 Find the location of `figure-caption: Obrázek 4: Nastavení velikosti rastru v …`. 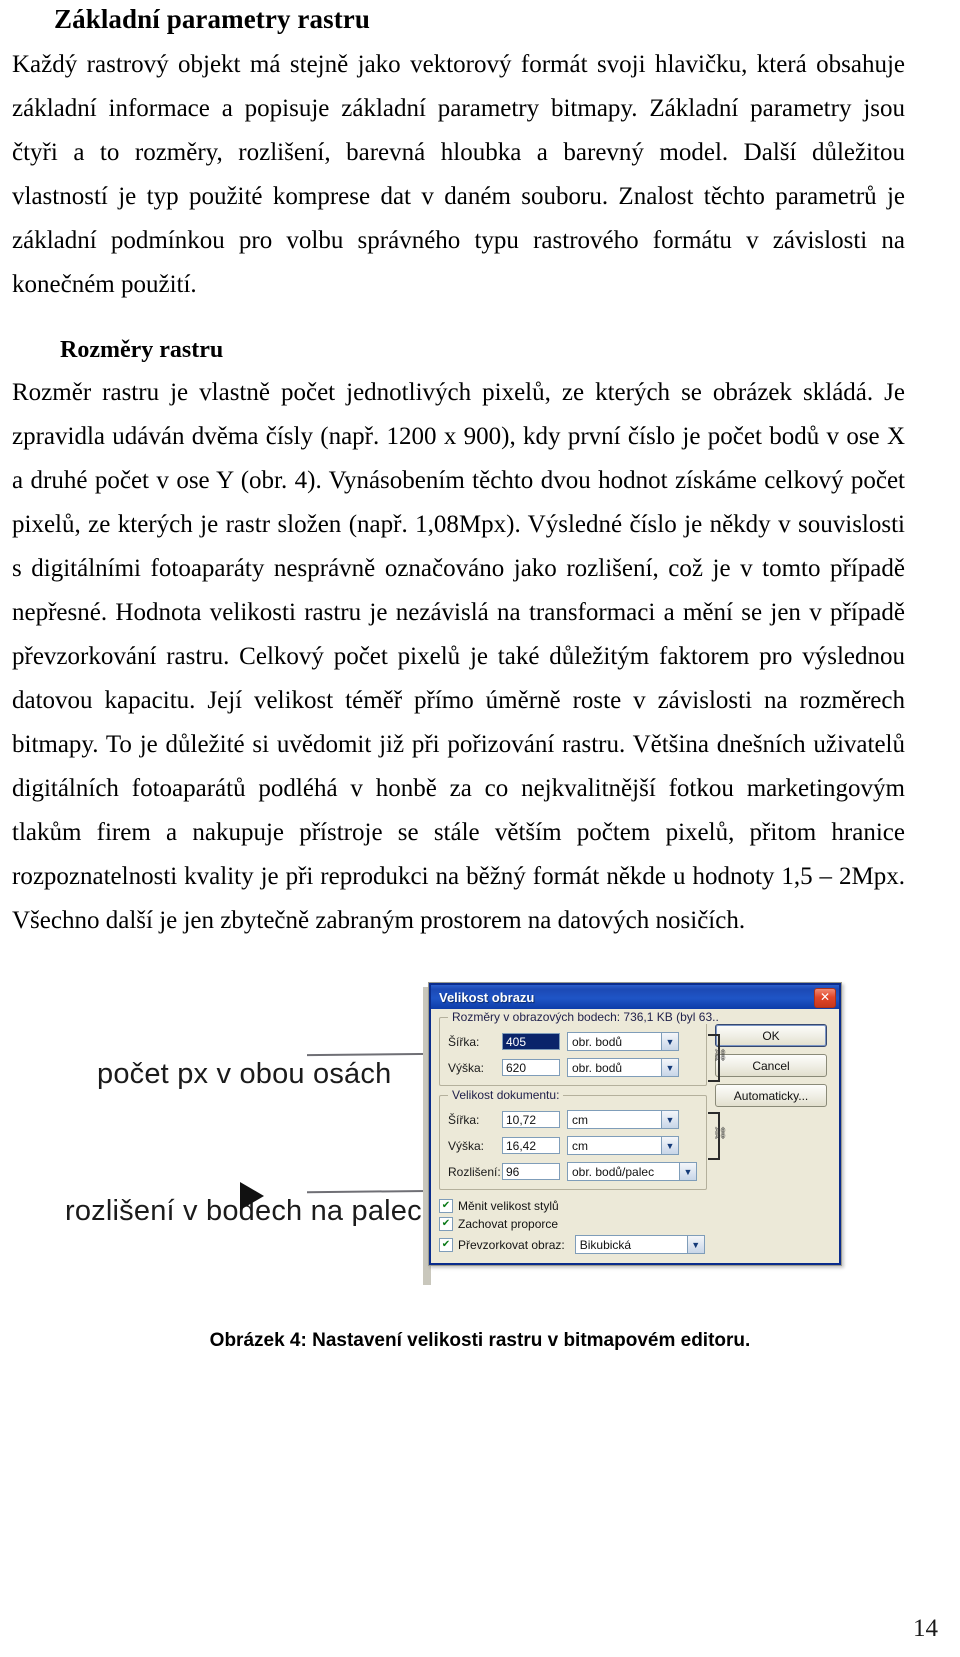

figure-caption: Obrázek 4: Nastavení velikosti rastru v … is located at coordinates (480, 1340).